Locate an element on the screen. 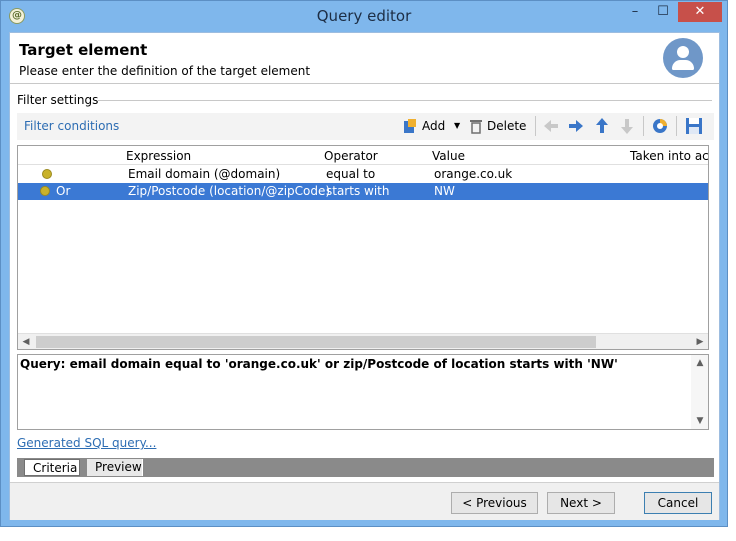 The height and width of the screenshot is (541, 736). scroll-right-icon: ▶ is located at coordinates (700, 341).